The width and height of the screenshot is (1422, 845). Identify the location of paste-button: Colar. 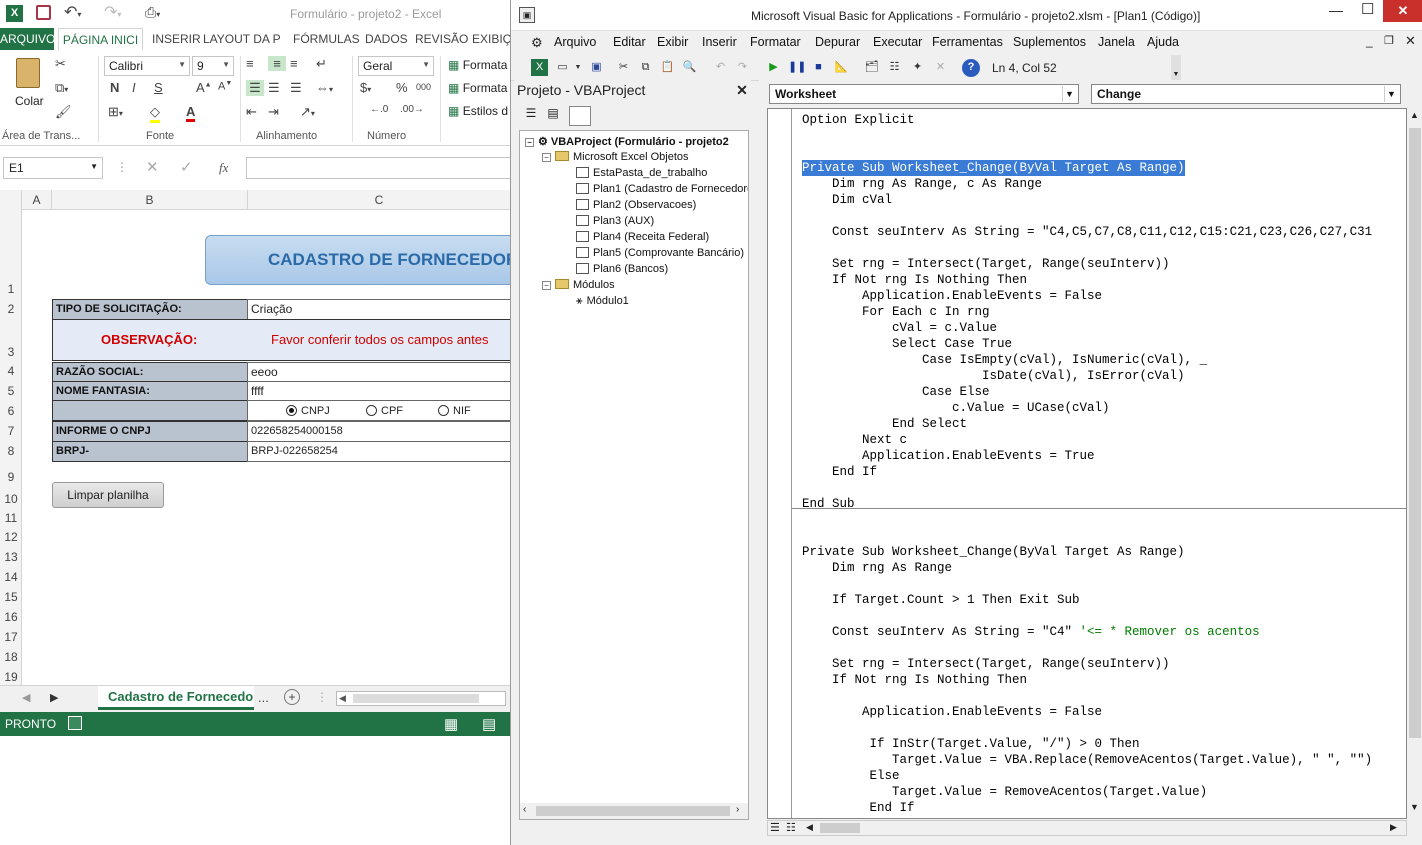
(29, 84).